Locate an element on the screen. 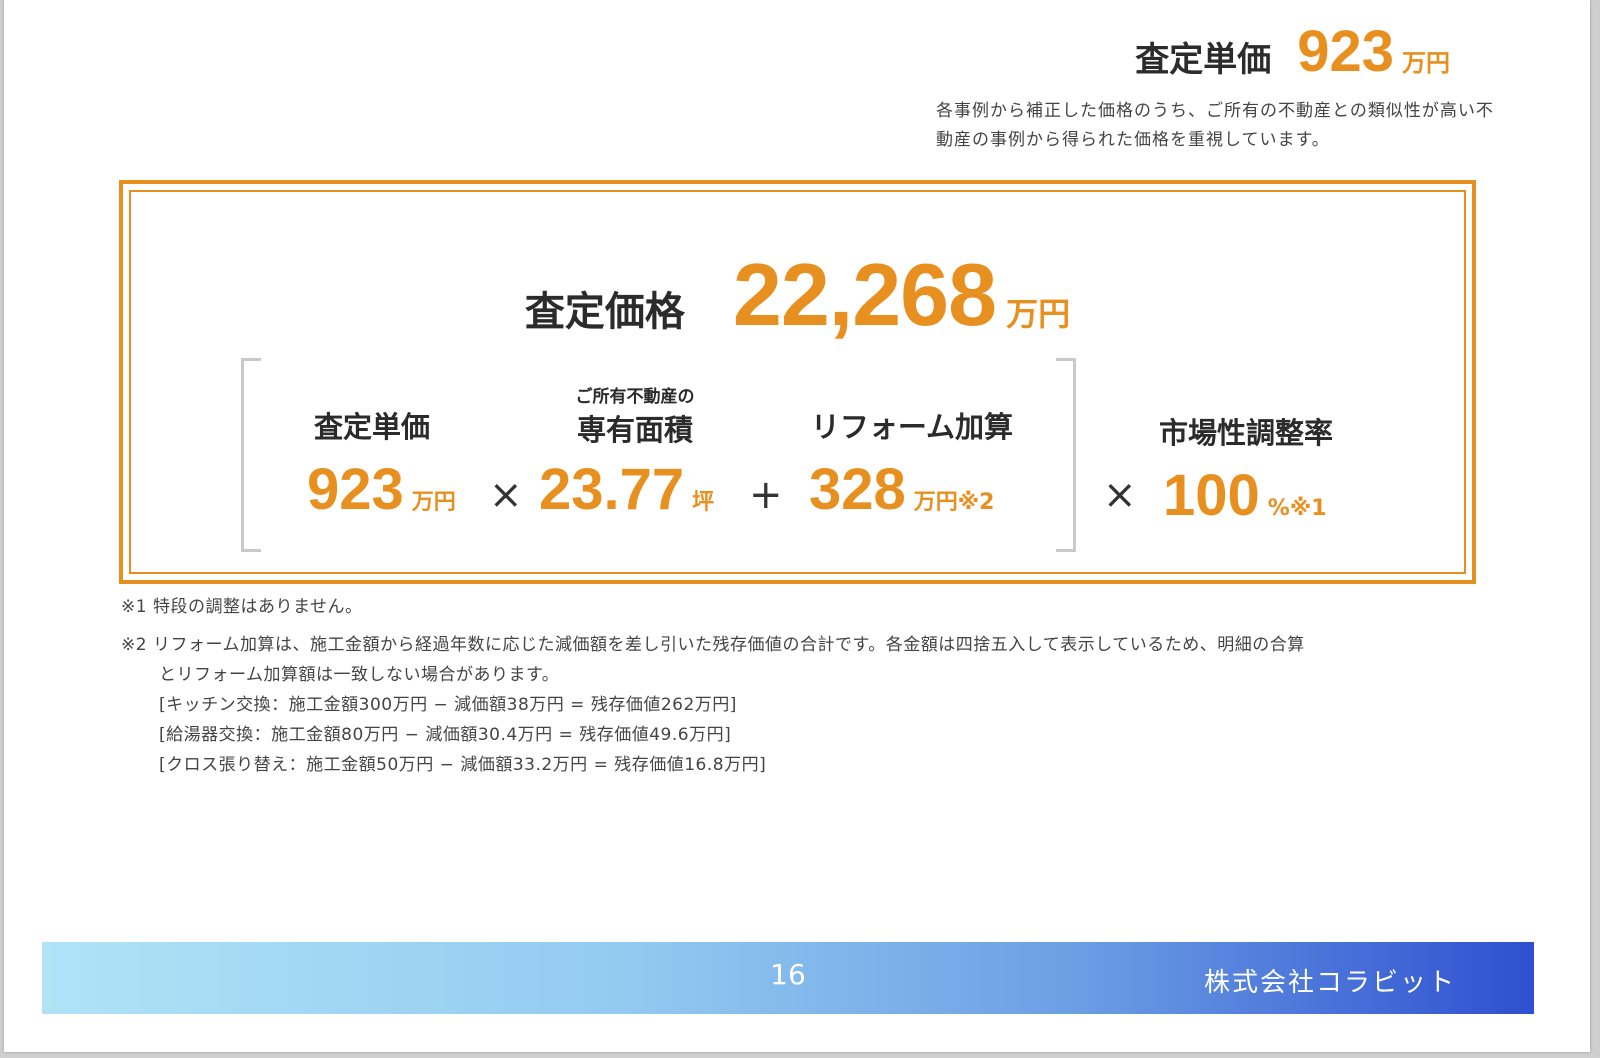  formula-reform-unit: 万円※2 is located at coordinates (954, 502).